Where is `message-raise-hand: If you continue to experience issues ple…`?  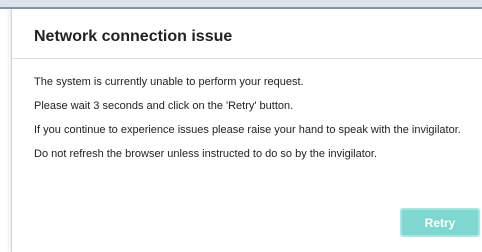
message-raise-hand: If you continue to experience issues ple… is located at coordinates (247, 130).